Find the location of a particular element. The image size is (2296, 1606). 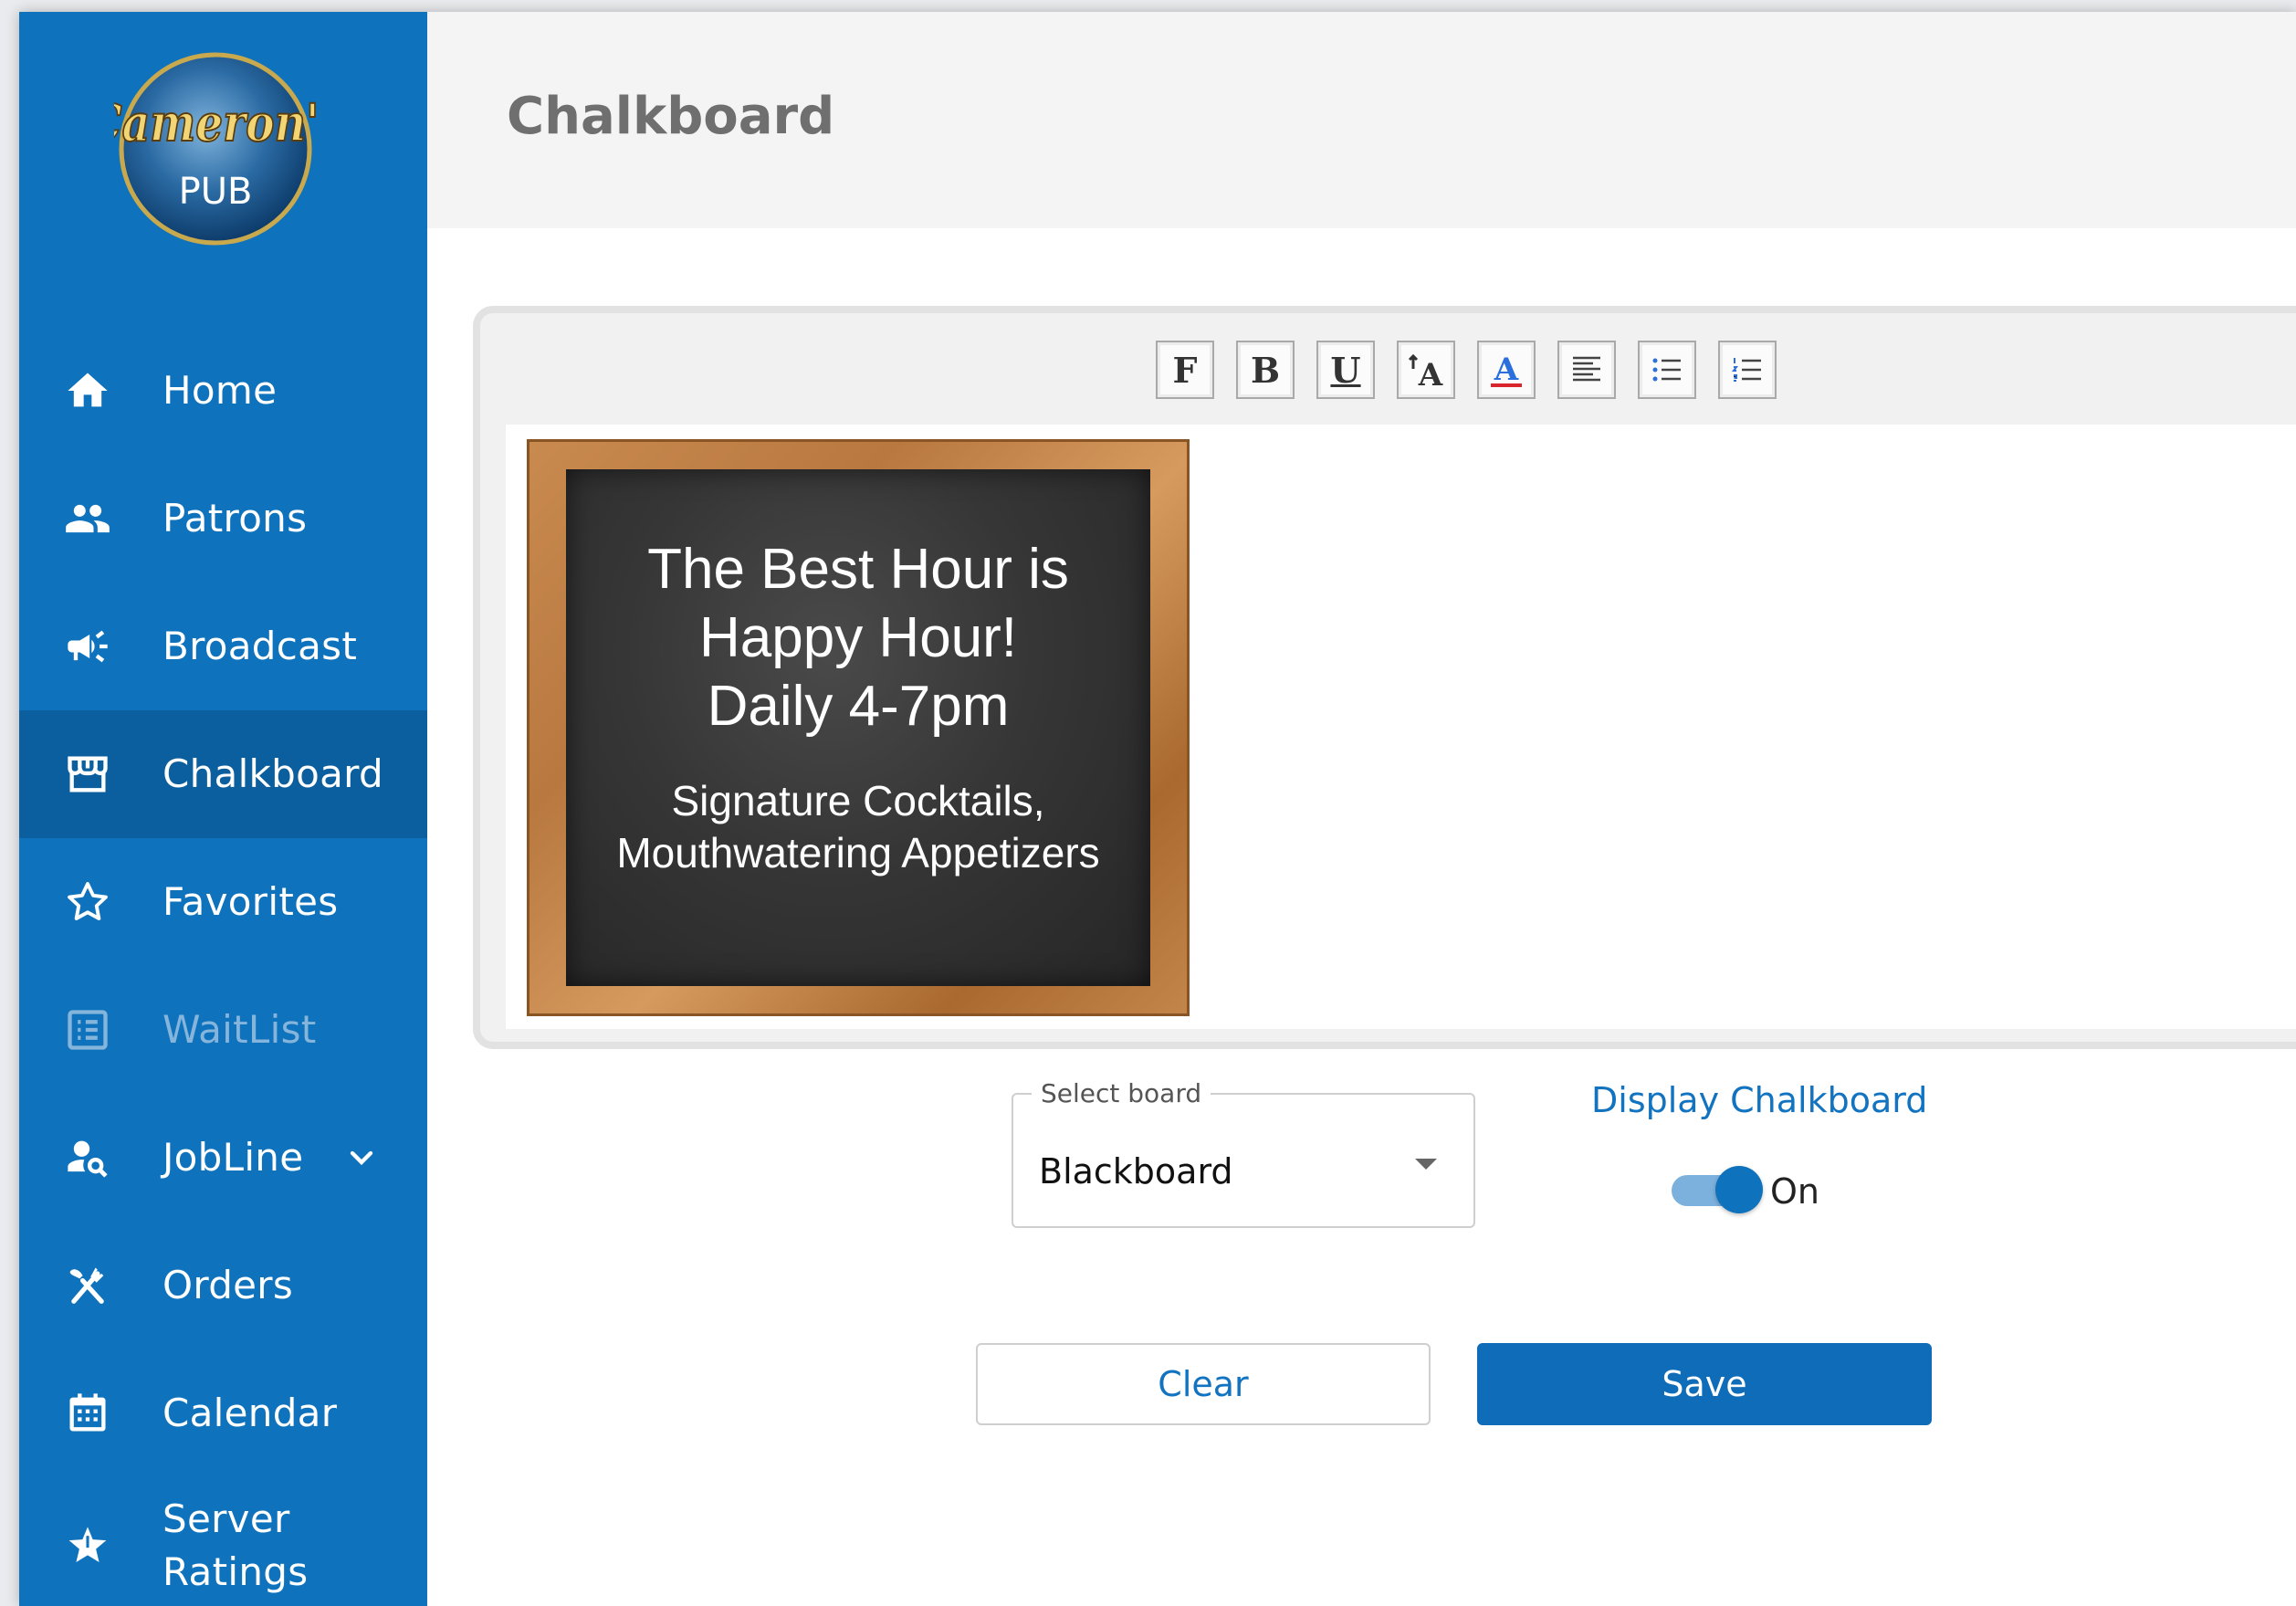

sidebar-item-label: Favorites is located at coordinates (251, 901).